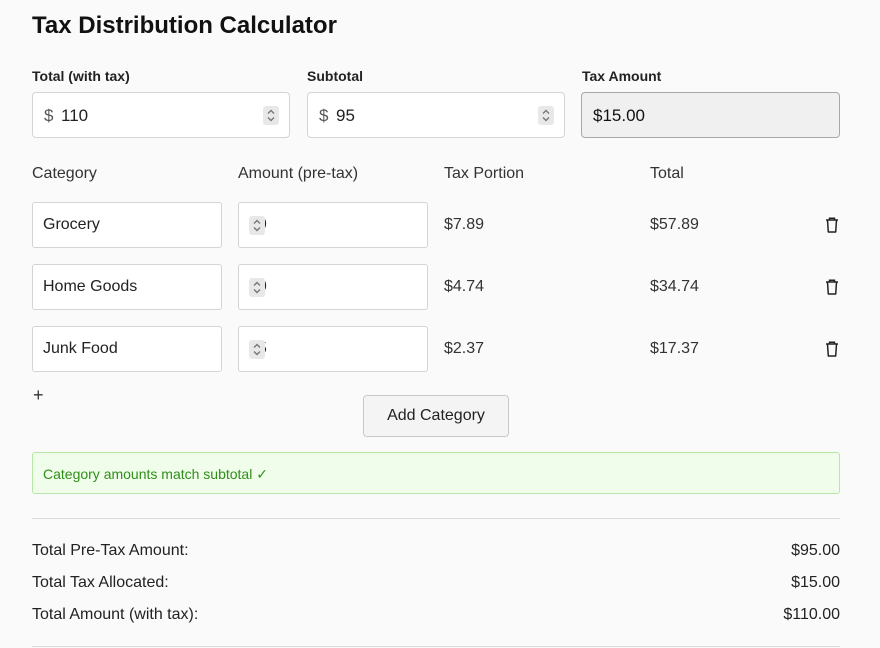 Image resolution: width=880 pixels, height=648 pixels. Describe the element at coordinates (184, 25) in the screenshot. I see `page-title: Tax Distribution Calculator` at that location.